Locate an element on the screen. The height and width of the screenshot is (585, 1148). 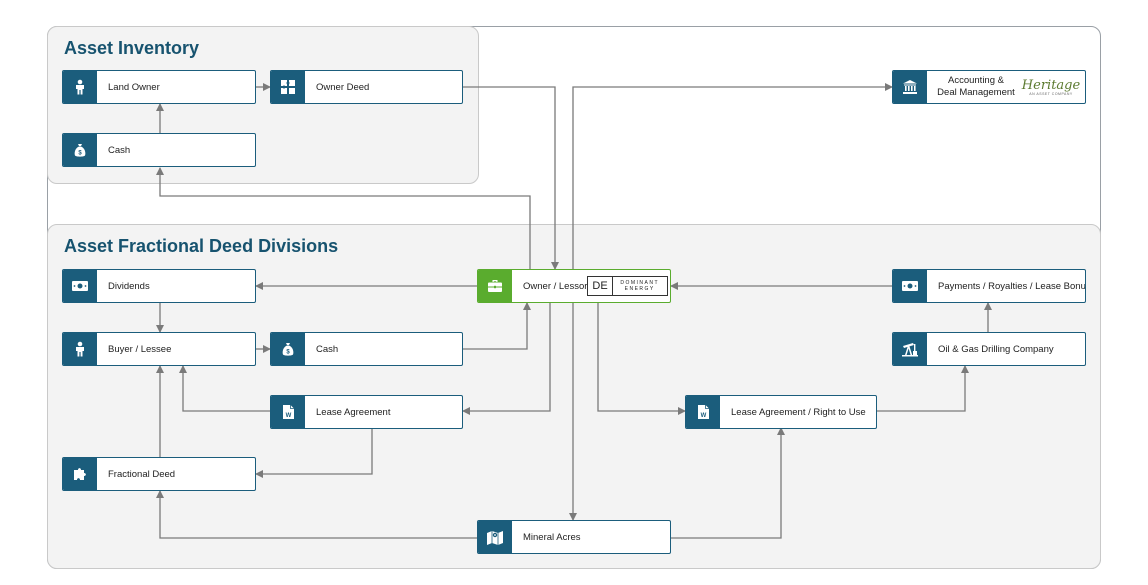
node-land-owner: Land Owner is located at coordinates (159, 87).